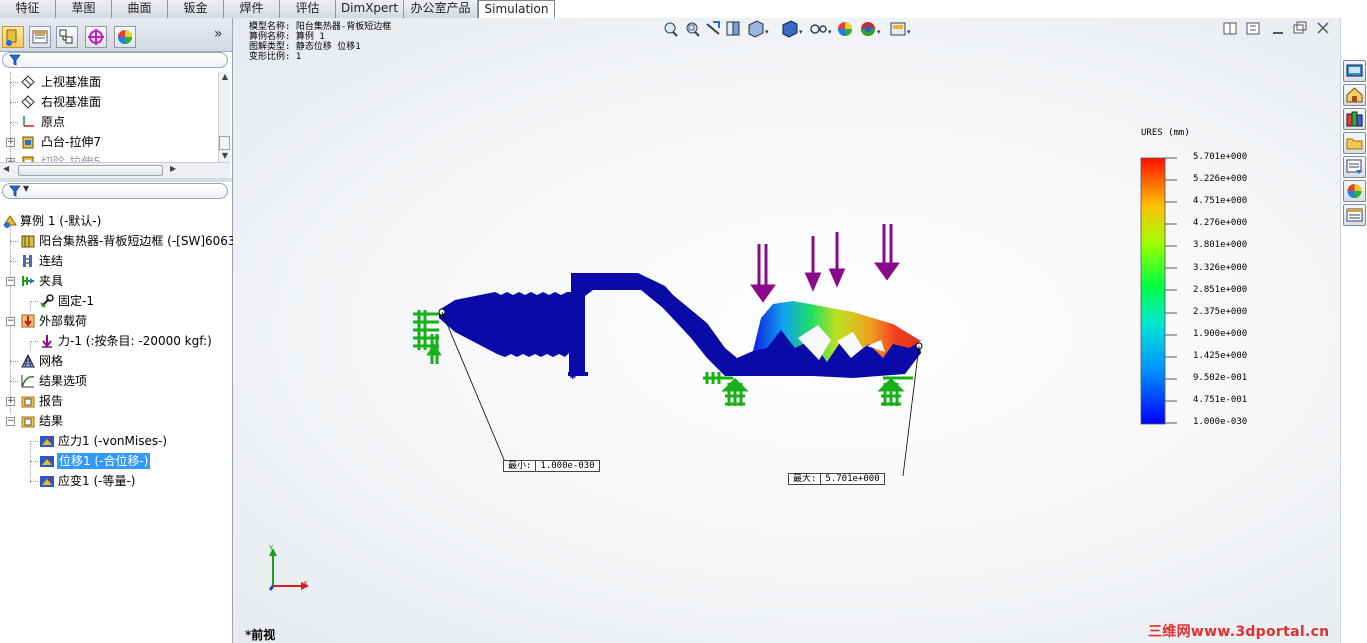 The width and height of the screenshot is (1367, 643). I want to click on dimxpert-manager-tab-button, so click(96, 37).